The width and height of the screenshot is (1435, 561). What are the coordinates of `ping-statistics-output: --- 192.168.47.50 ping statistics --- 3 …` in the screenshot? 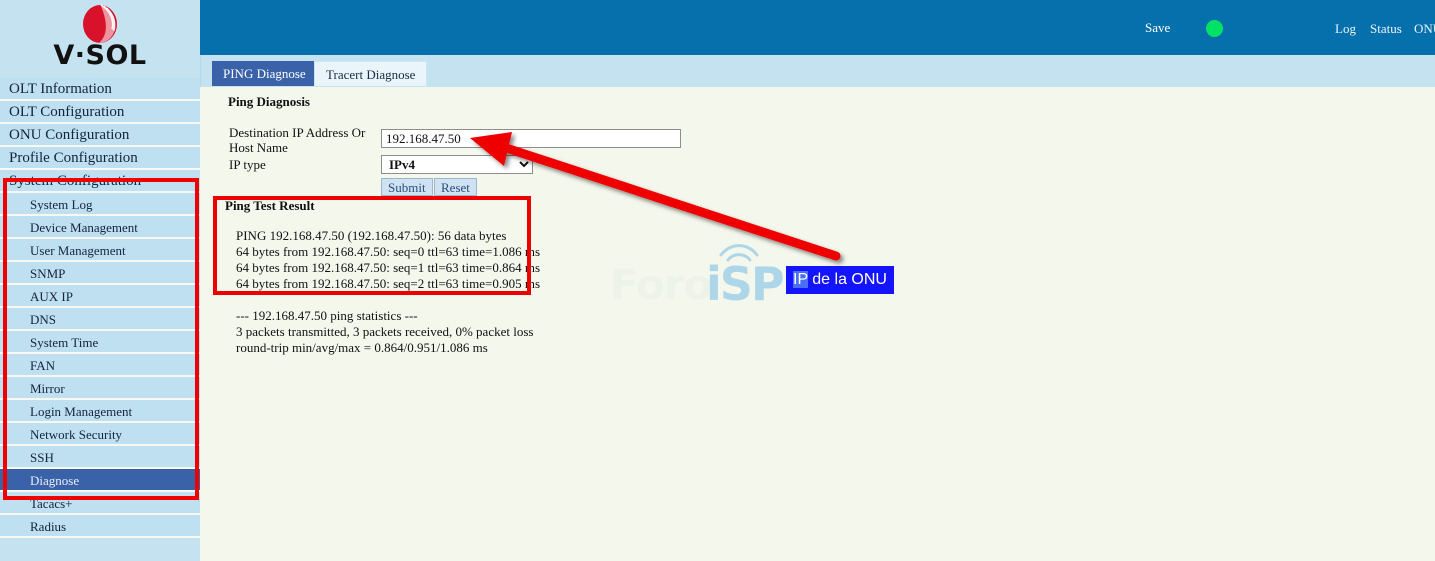 It's located at (385, 331).